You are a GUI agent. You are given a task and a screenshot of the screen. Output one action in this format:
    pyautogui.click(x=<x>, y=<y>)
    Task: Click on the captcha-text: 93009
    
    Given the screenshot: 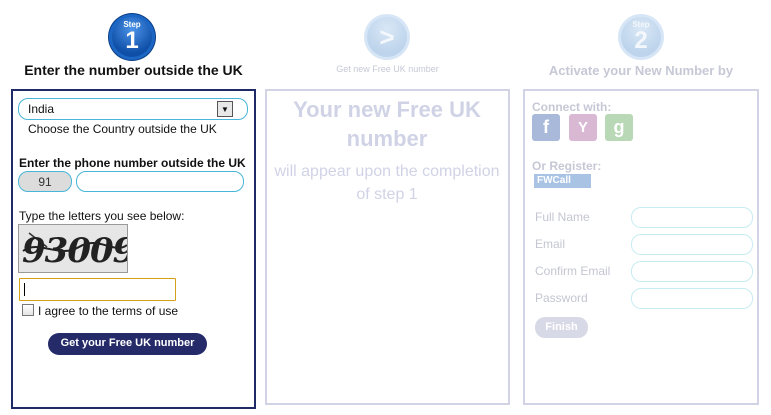 What is the action you would take?
    pyautogui.click(x=75, y=251)
    